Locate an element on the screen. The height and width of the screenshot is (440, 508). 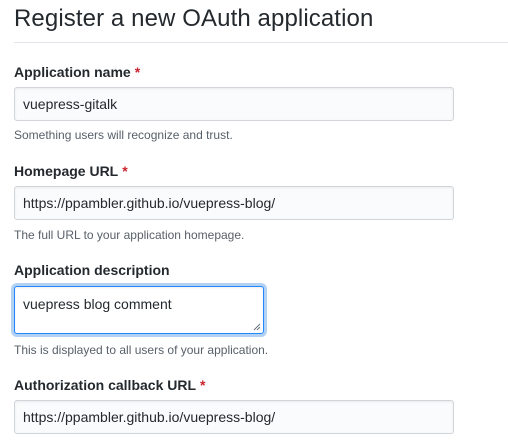
description-label-text: Application description is located at coordinates (92, 270).